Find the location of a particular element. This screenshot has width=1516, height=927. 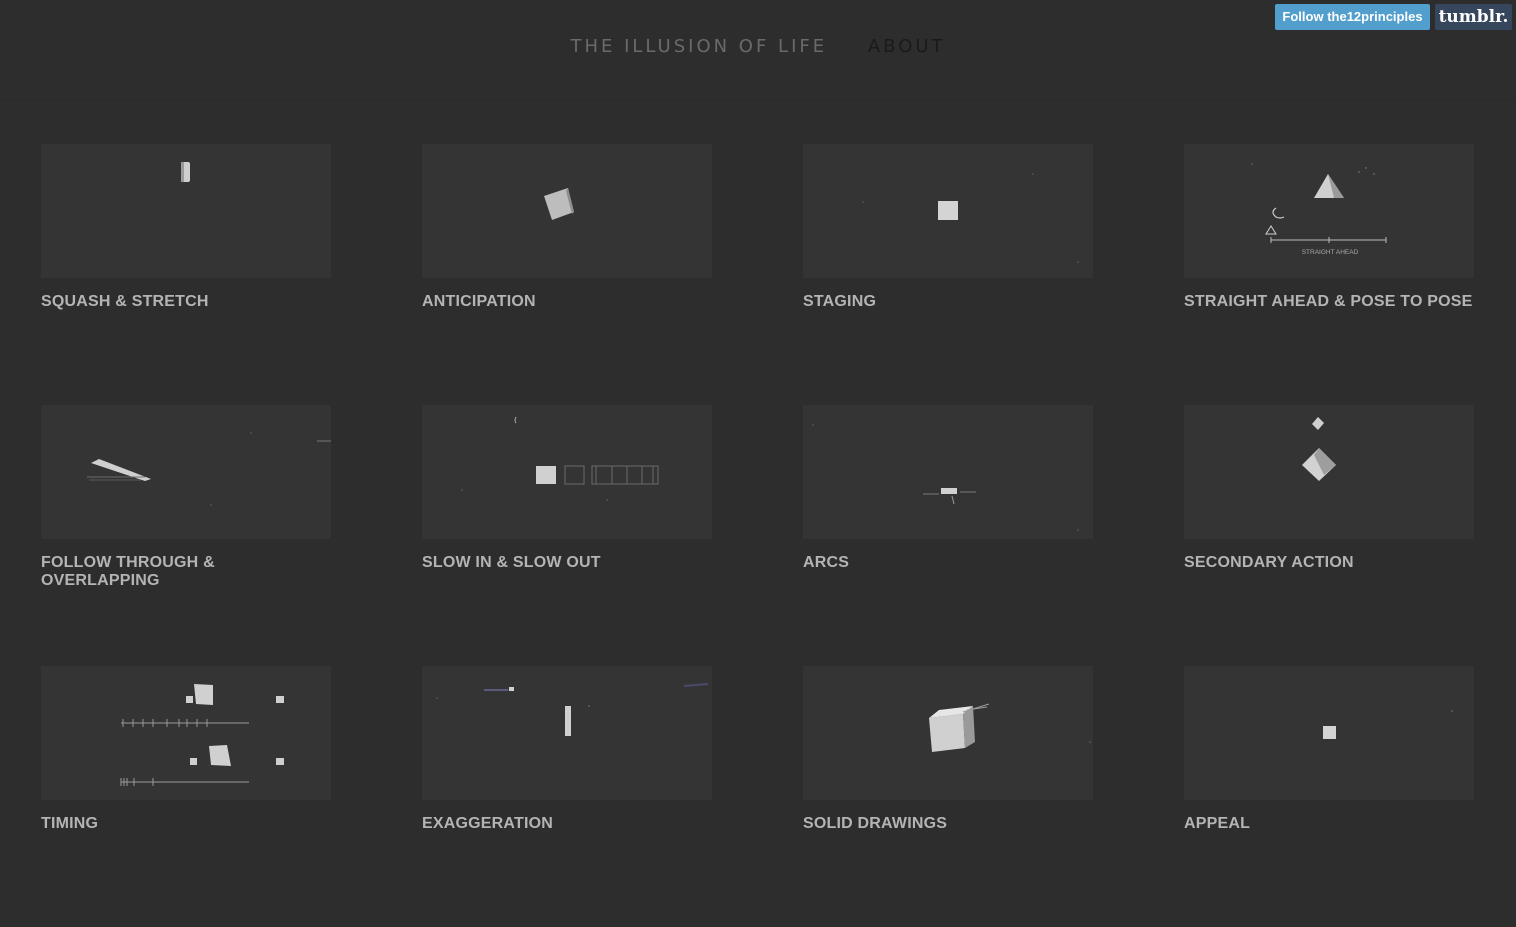

tile-arcs: ARCS is located at coordinates (948, 535).